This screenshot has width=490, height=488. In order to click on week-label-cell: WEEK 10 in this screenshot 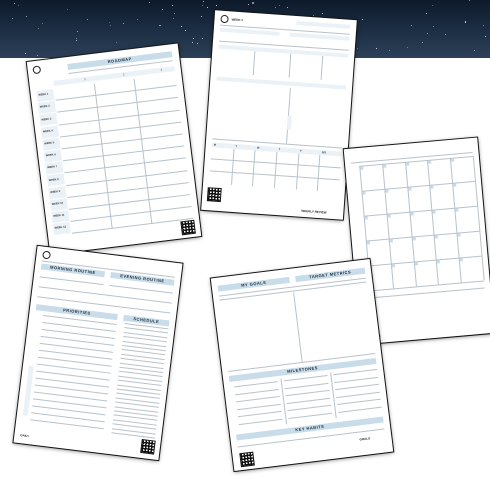, I will do `click(58, 204)`.